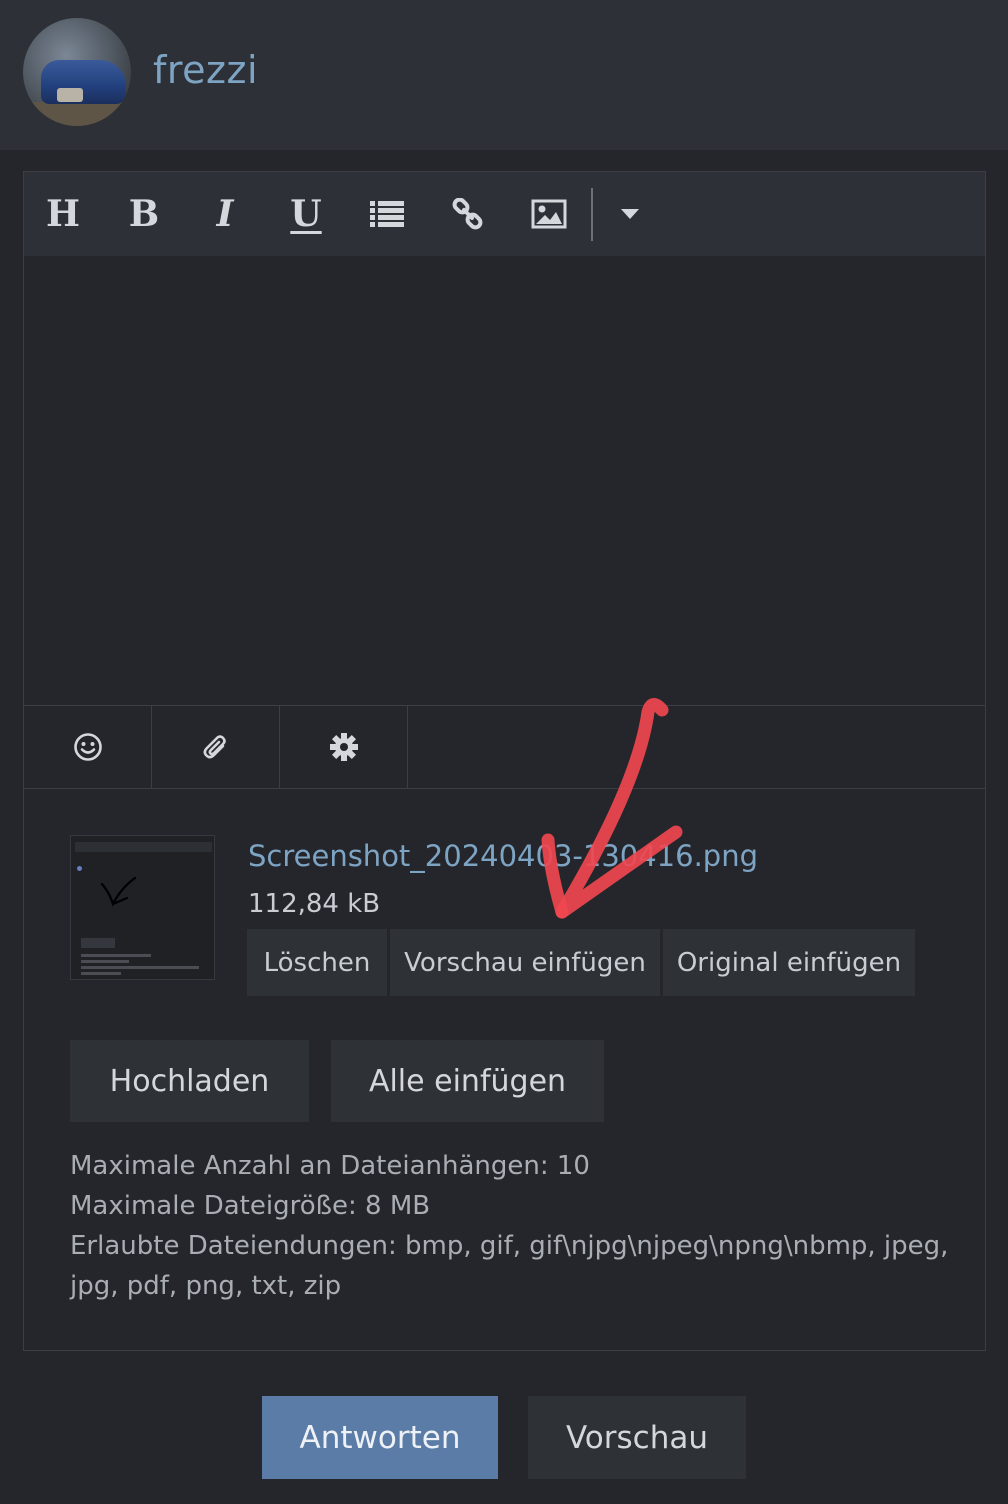 This screenshot has height=1504, width=1008. Describe the element at coordinates (77, 114) in the screenshot. I see `avatar-ground` at that location.